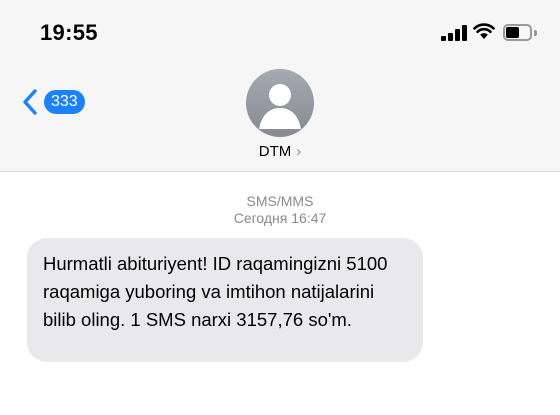  I want to click on unread-count-badge: 333, so click(64, 102).